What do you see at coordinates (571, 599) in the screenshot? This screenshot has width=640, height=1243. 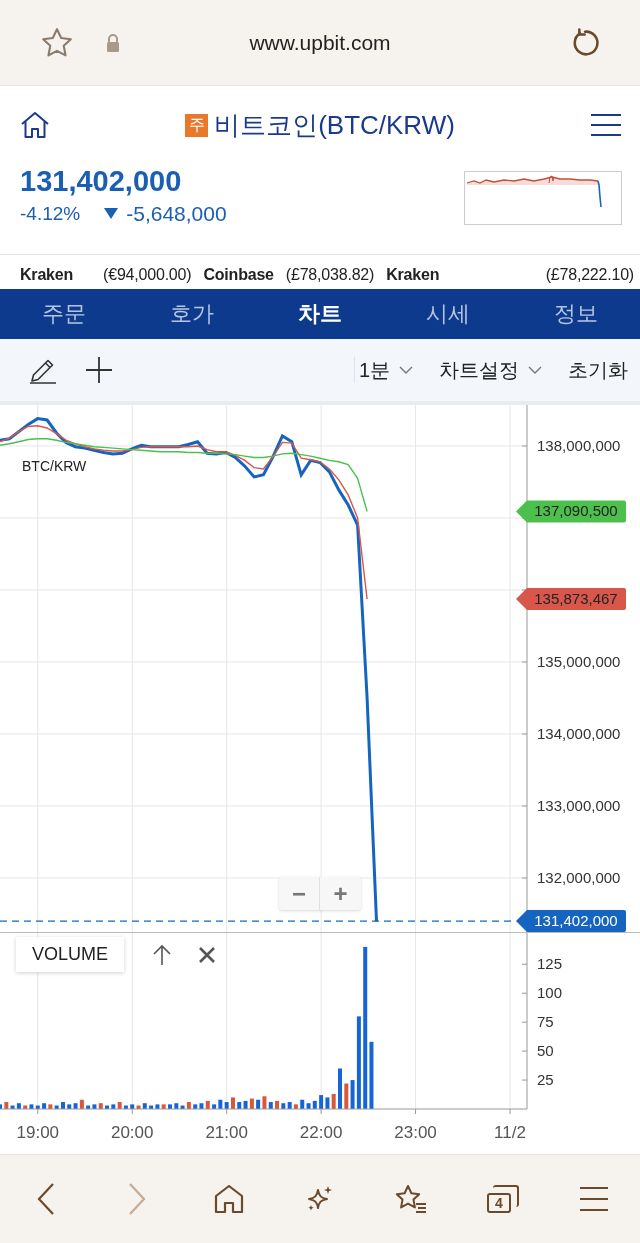 I see `price-tag: 135,873,467` at bounding box center [571, 599].